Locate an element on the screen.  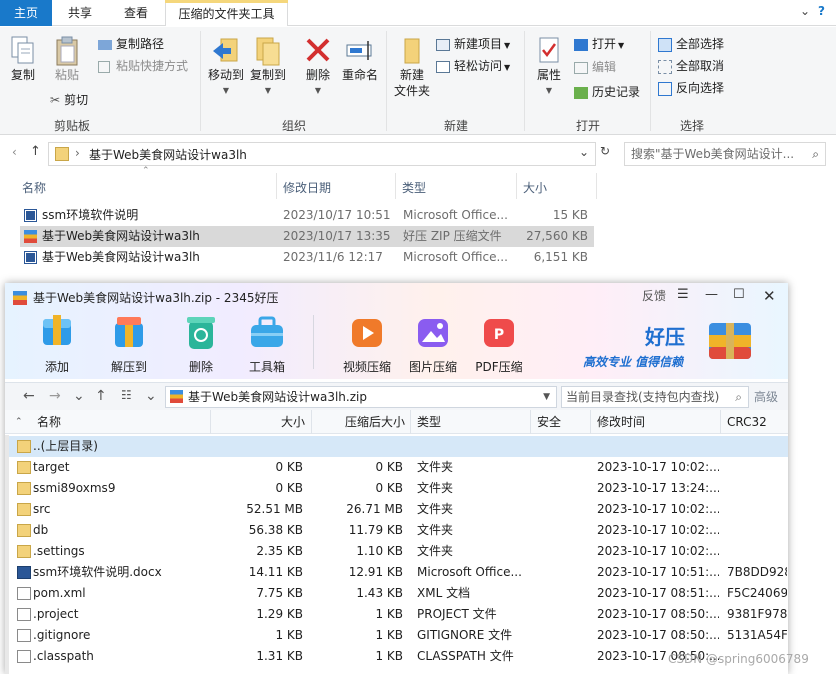
search-icon: ⌕ is located at coordinates (815, 154).